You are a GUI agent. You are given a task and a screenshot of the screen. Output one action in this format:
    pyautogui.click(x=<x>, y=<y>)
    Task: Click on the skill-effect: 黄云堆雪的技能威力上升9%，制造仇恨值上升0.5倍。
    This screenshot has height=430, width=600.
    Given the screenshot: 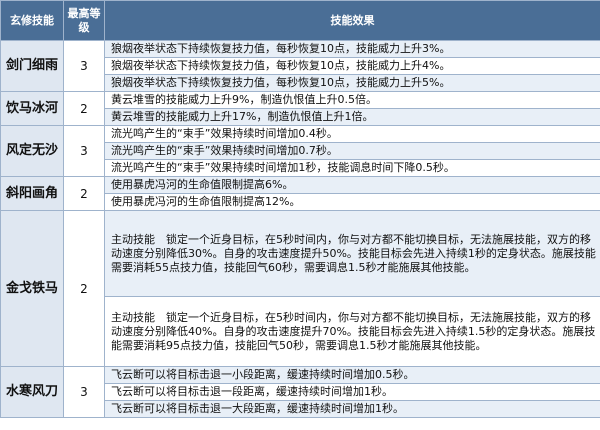 What is the action you would take?
    pyautogui.click(x=352, y=100)
    